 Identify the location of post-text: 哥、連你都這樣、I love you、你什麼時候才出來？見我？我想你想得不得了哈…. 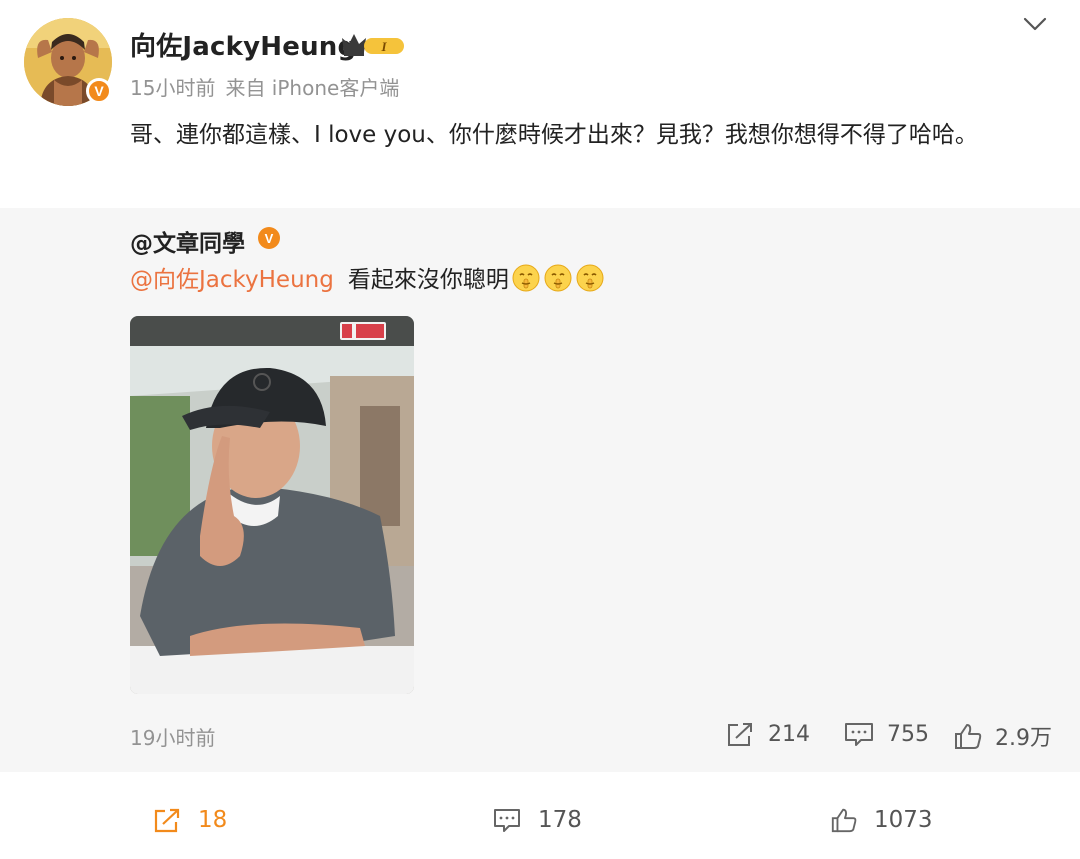
(554, 135).